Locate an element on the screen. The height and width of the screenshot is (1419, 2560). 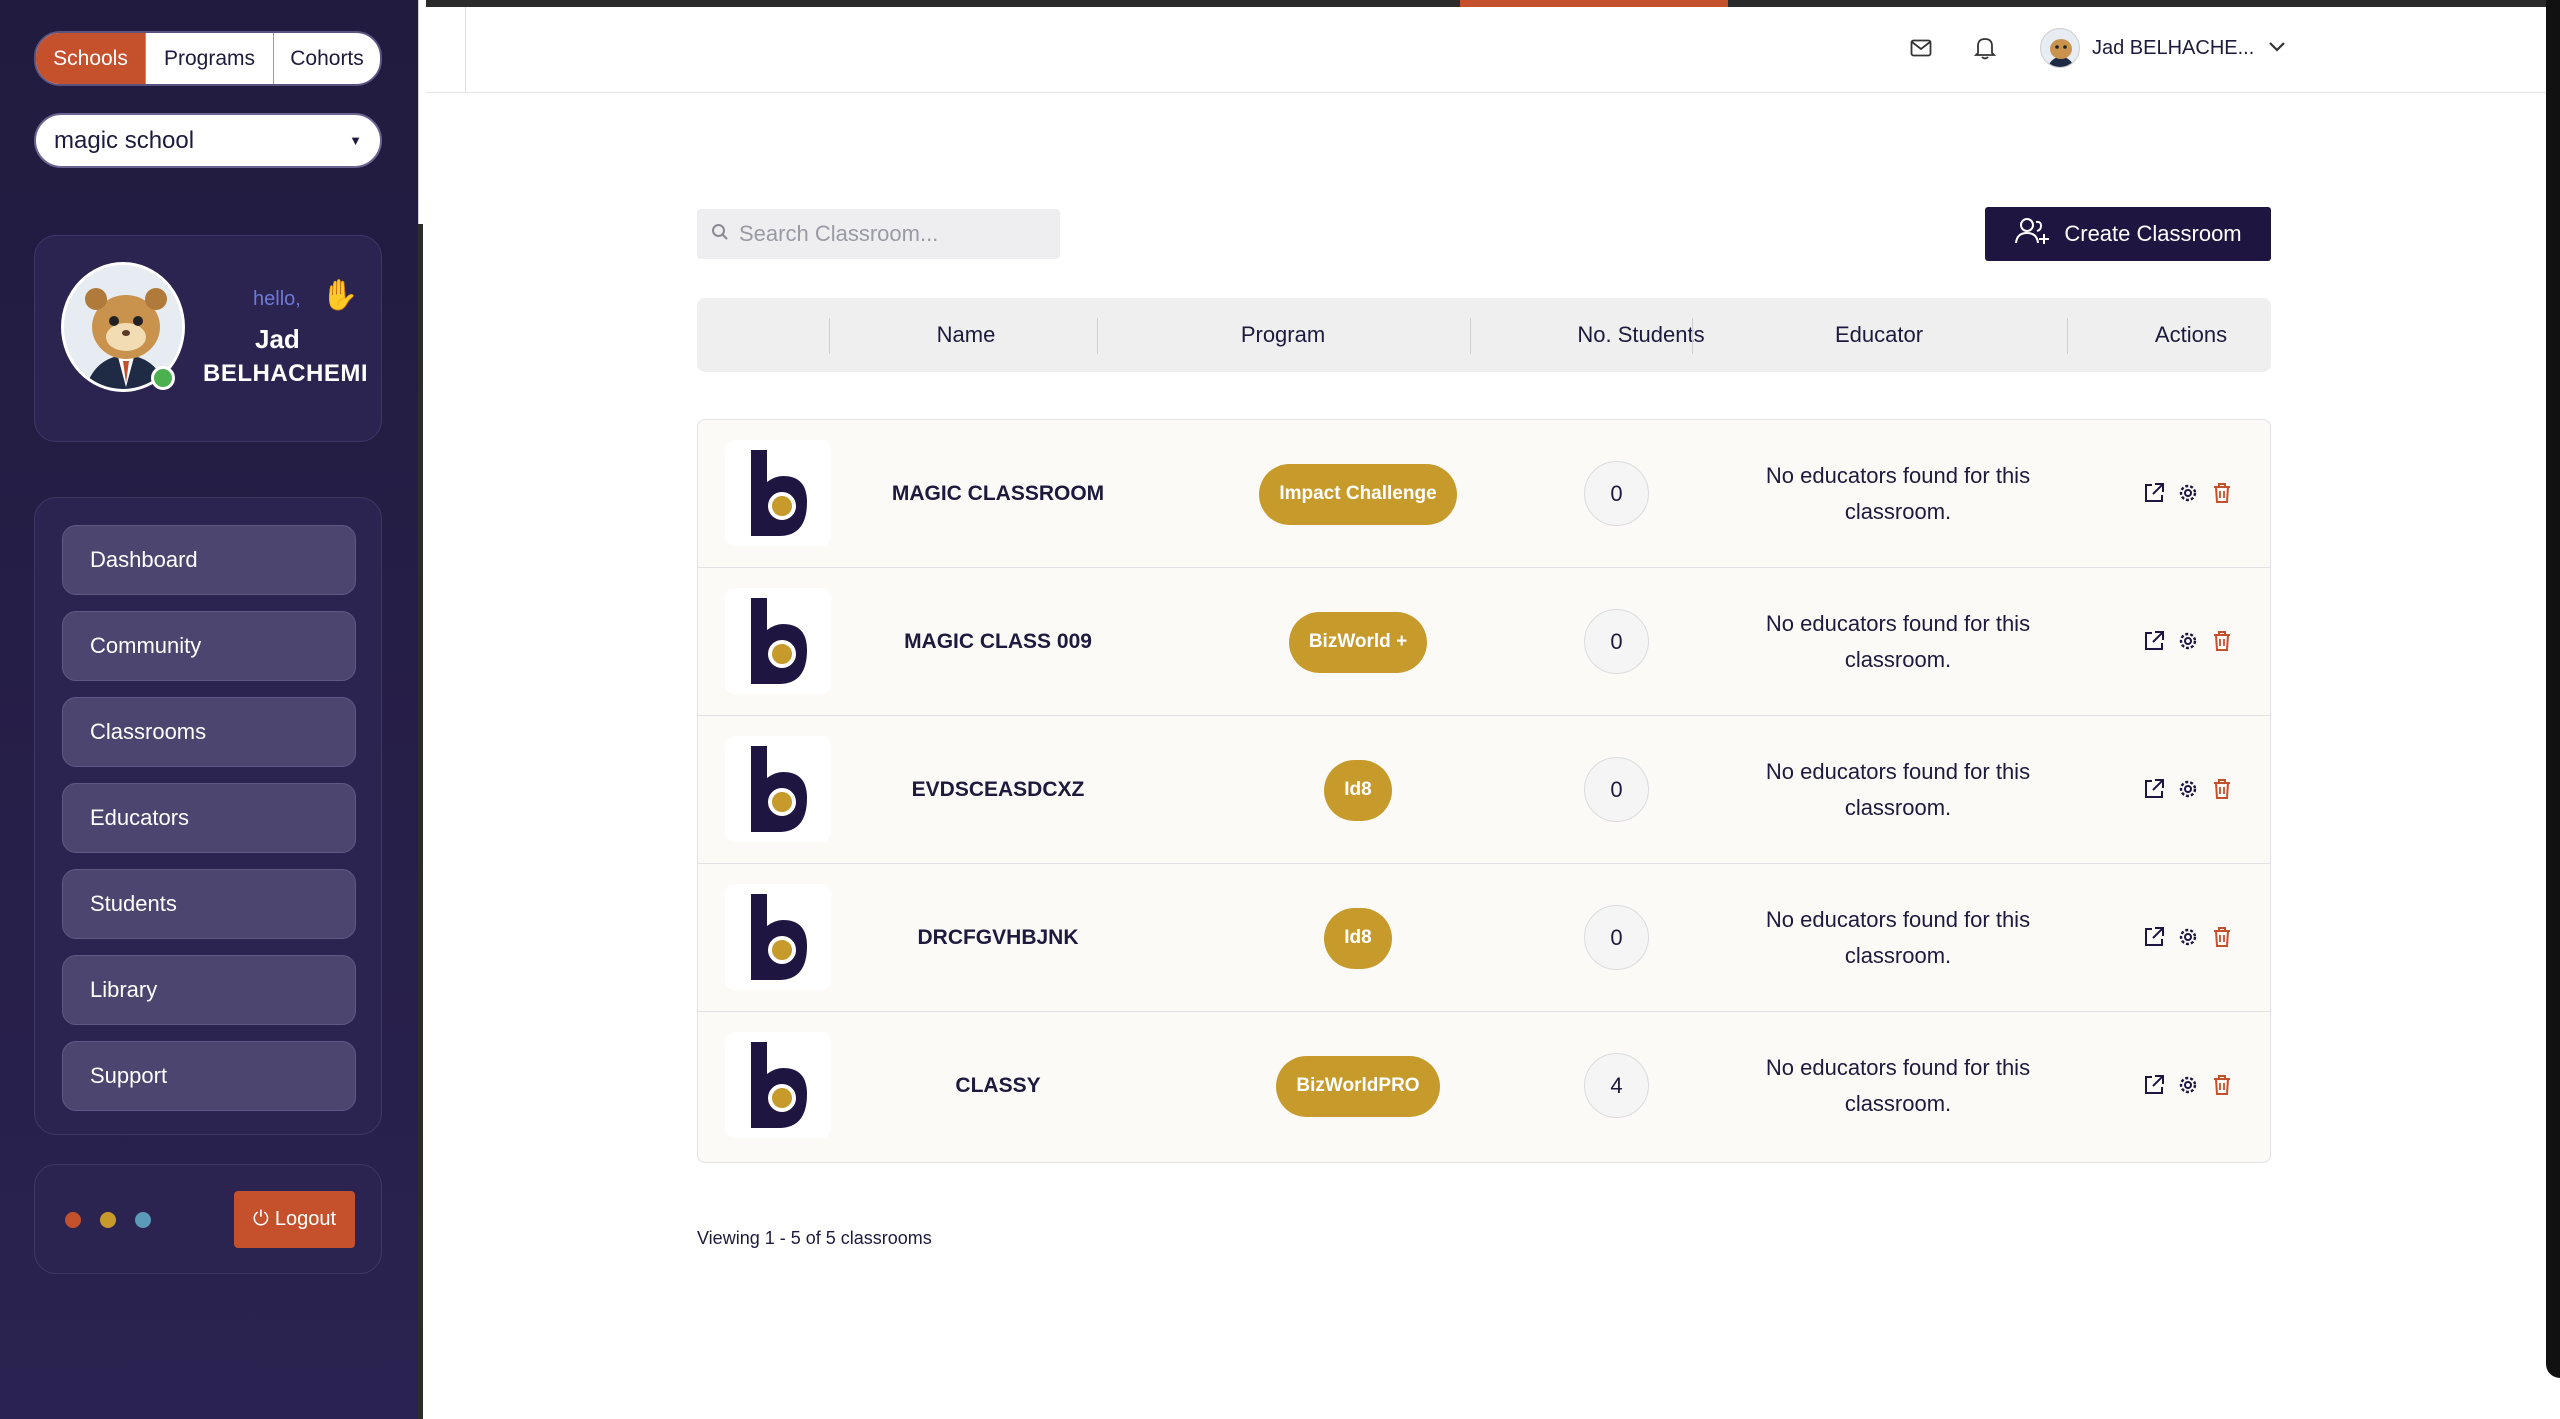
greeting: hello, is located at coordinates (277, 299).